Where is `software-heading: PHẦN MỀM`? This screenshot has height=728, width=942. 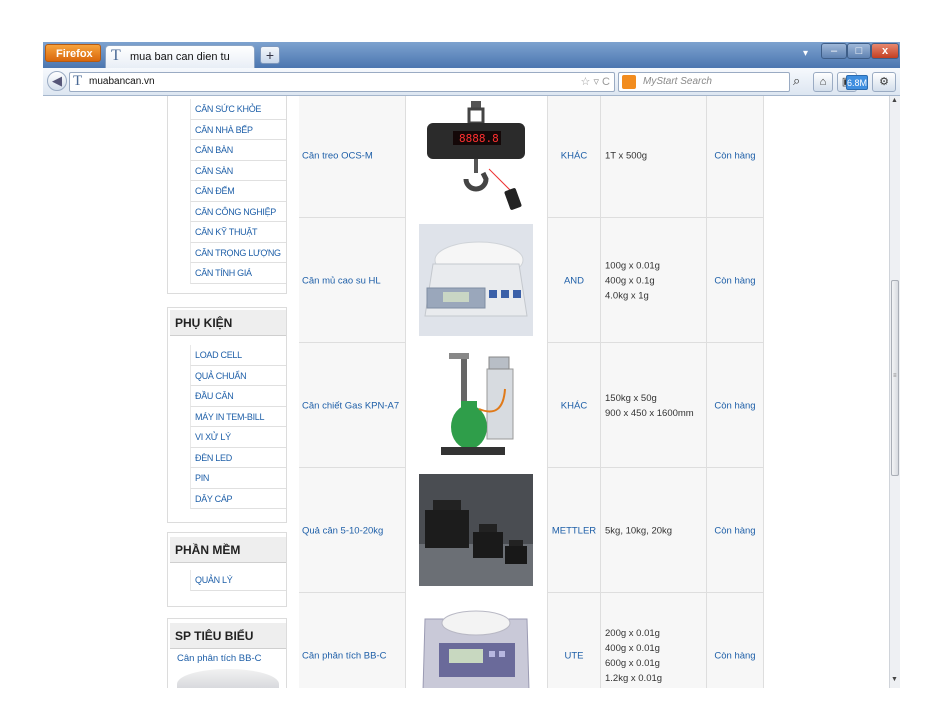 software-heading: PHẦN MỀM is located at coordinates (228, 550).